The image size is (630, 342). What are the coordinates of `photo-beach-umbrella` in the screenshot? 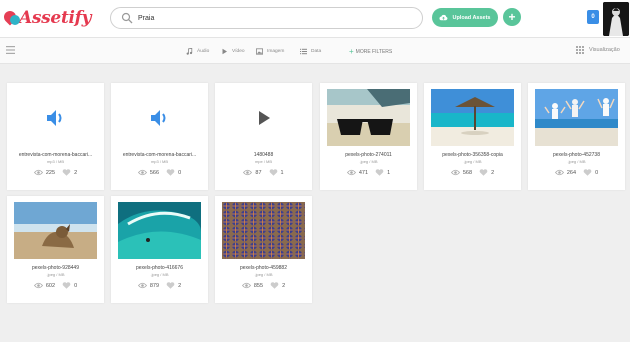 It's located at (472, 117).